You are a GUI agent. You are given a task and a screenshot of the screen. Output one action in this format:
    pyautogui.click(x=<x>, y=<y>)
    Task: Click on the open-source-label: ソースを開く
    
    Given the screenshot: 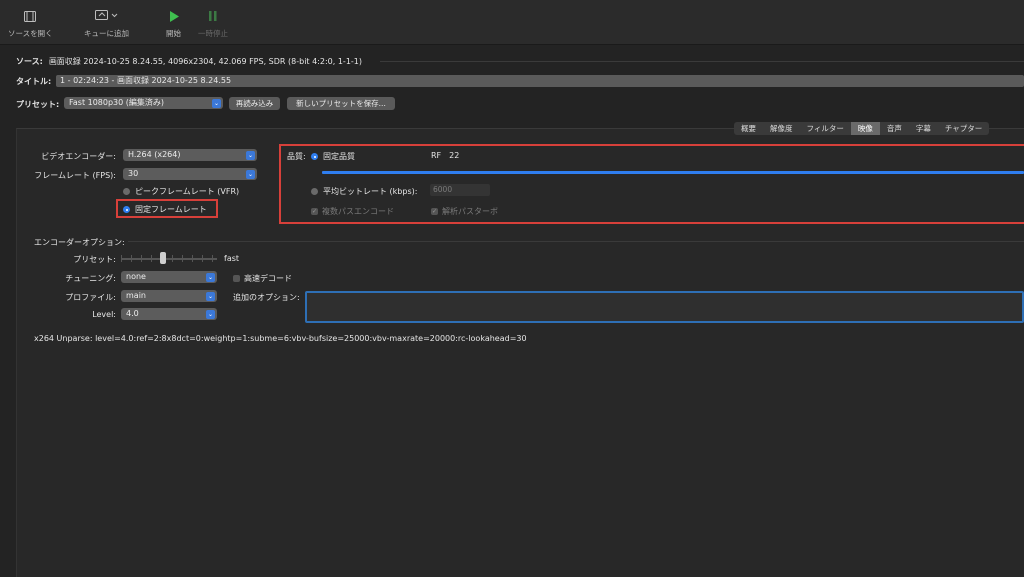 What is the action you would take?
    pyautogui.click(x=30, y=33)
    